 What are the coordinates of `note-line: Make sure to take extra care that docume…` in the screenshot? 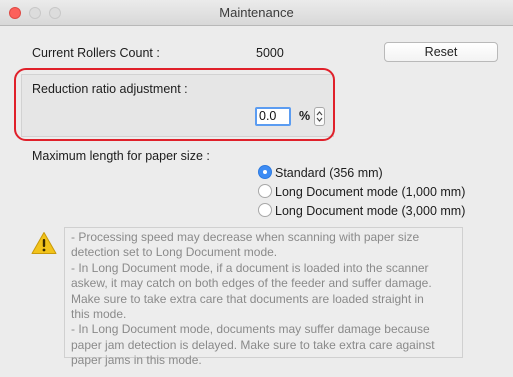 It's located at (247, 298).